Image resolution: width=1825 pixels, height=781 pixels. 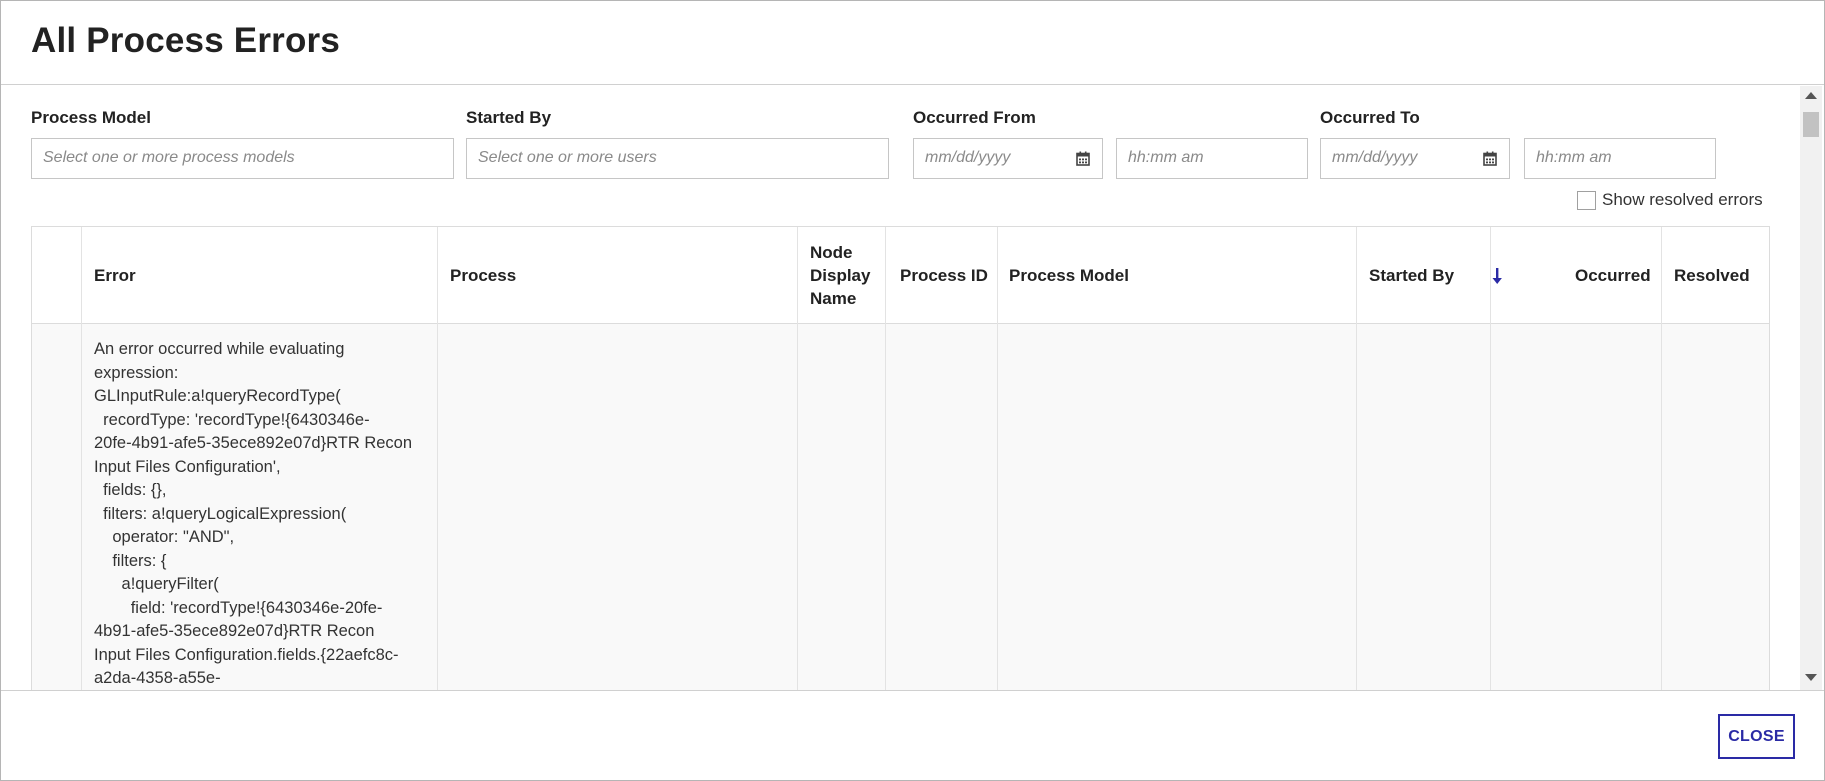 I want to click on occurred-from-date-input: mm/dd/yyyy, so click(x=989, y=158).